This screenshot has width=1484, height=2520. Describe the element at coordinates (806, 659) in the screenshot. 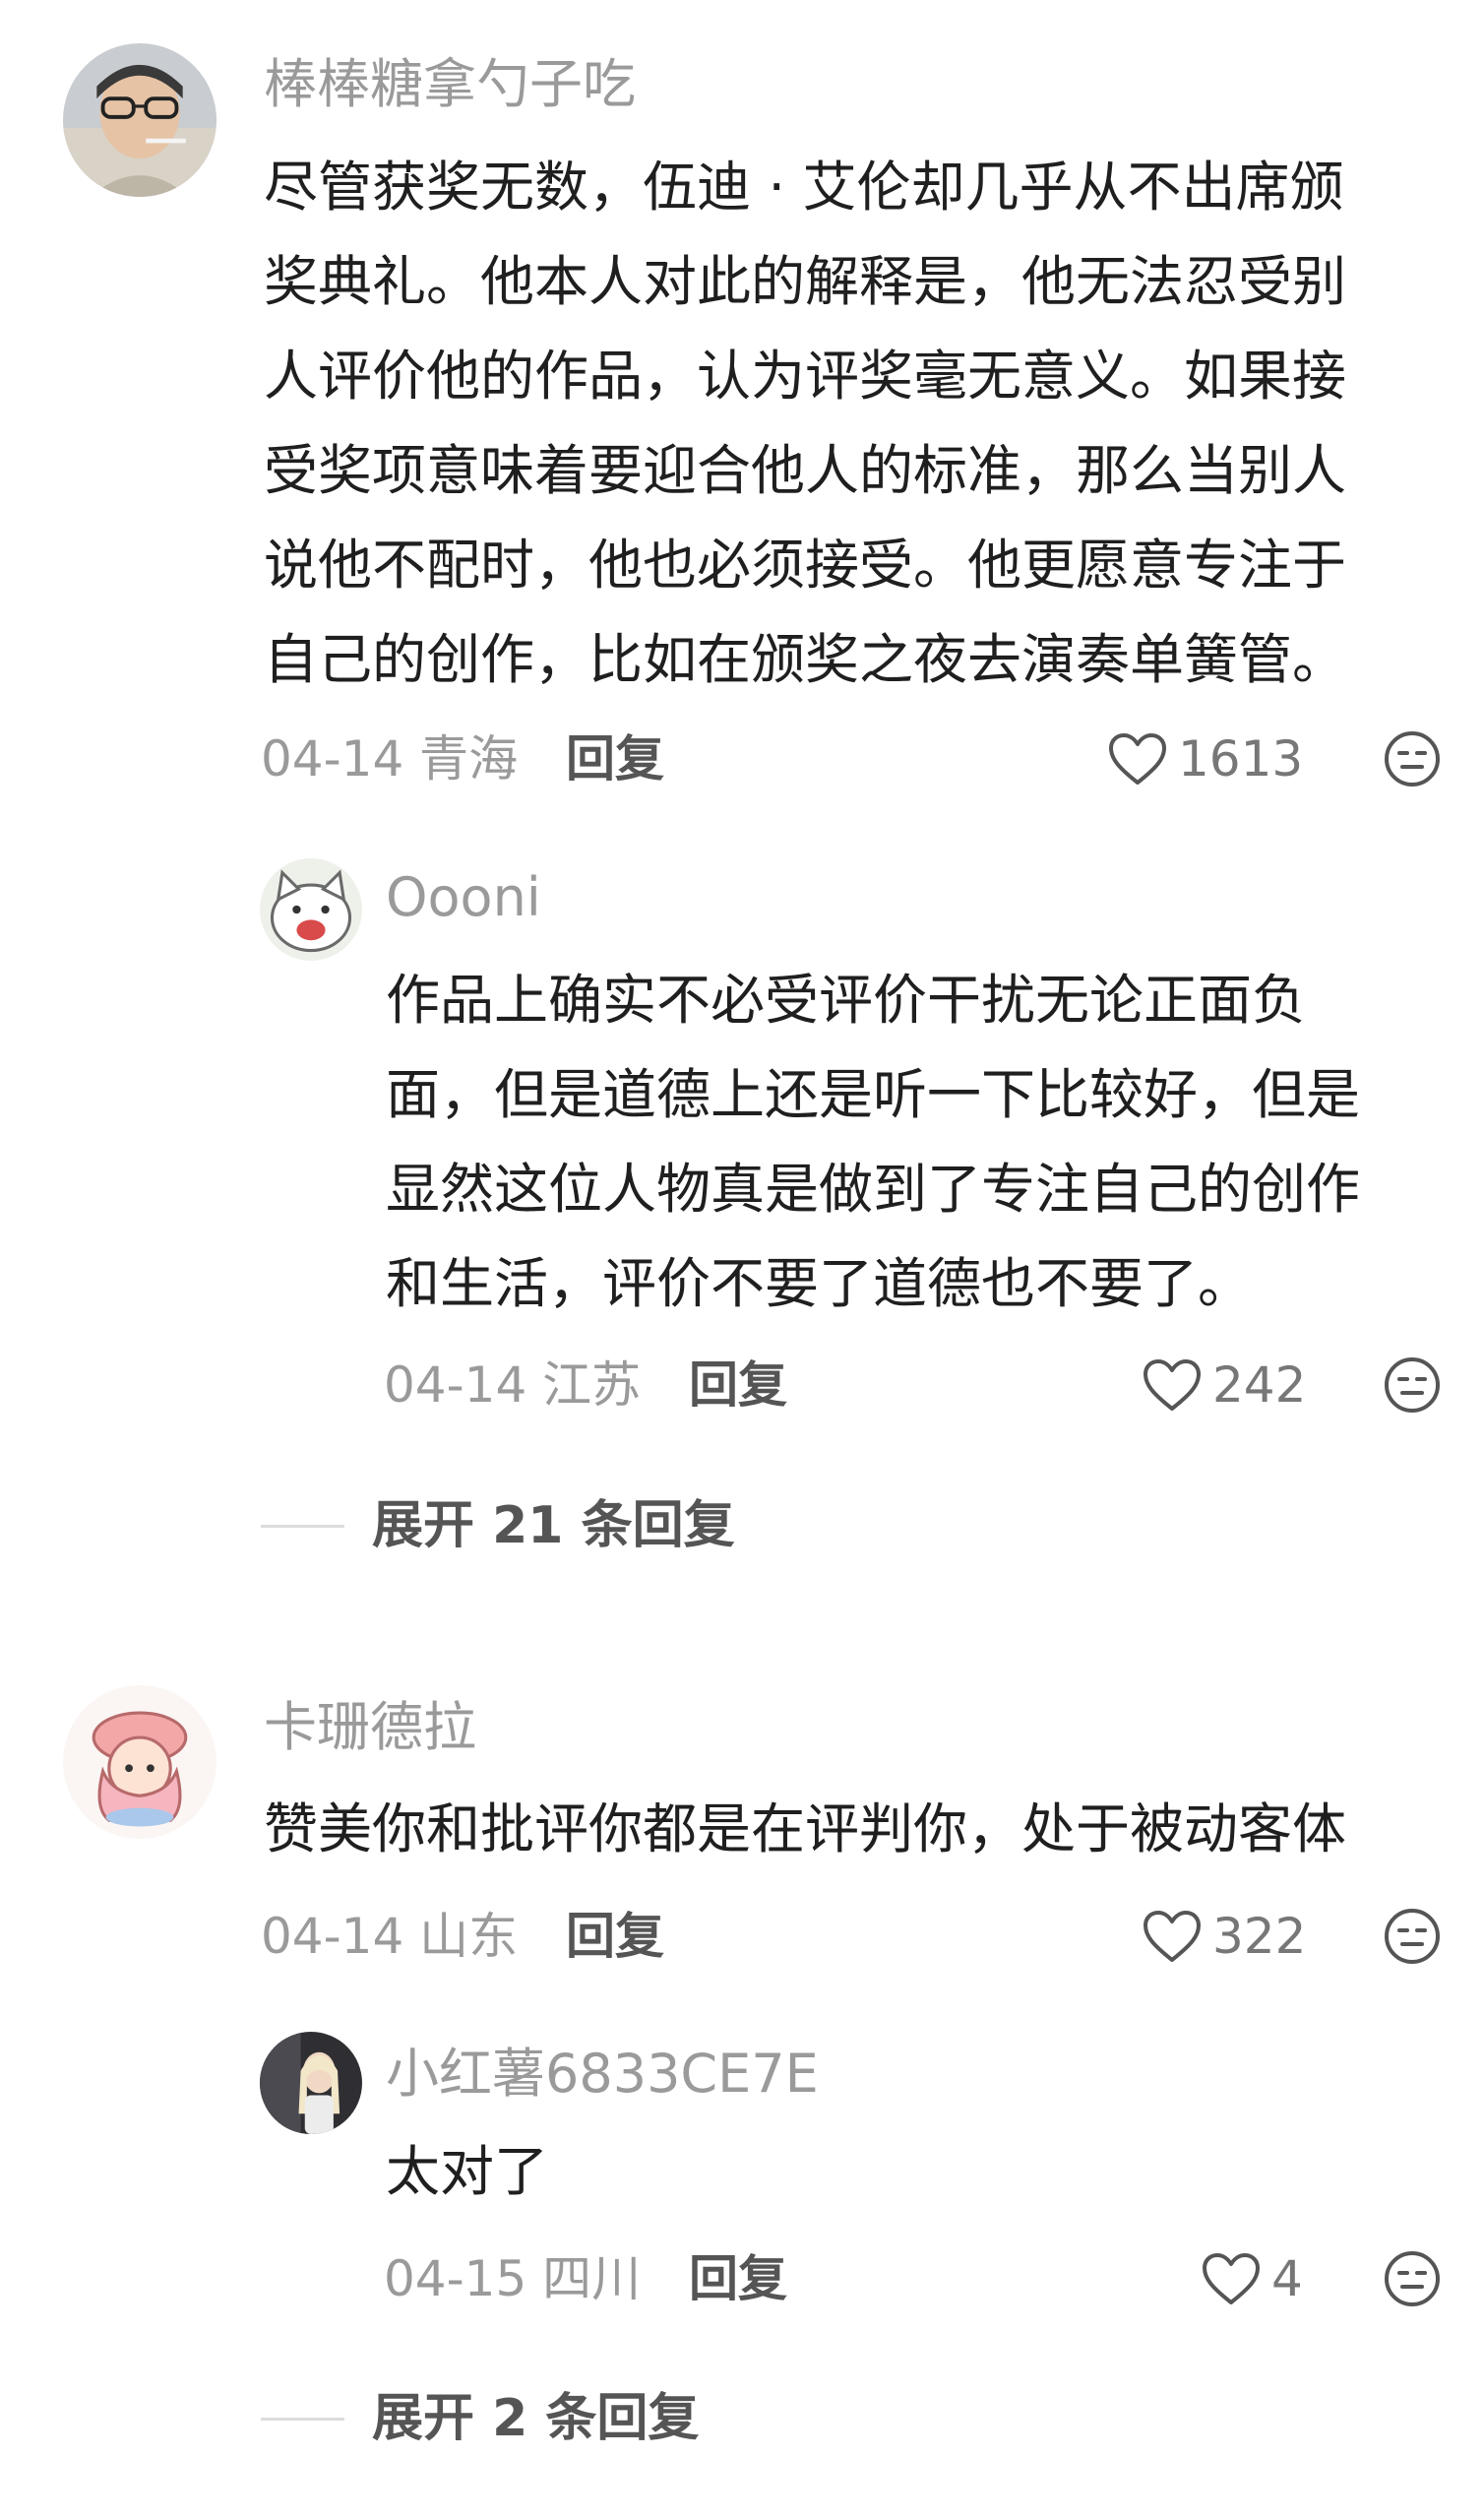

I see `comment-text-line: 自己的创作，比如在颁奖之夜去演奏单簧管。` at that location.